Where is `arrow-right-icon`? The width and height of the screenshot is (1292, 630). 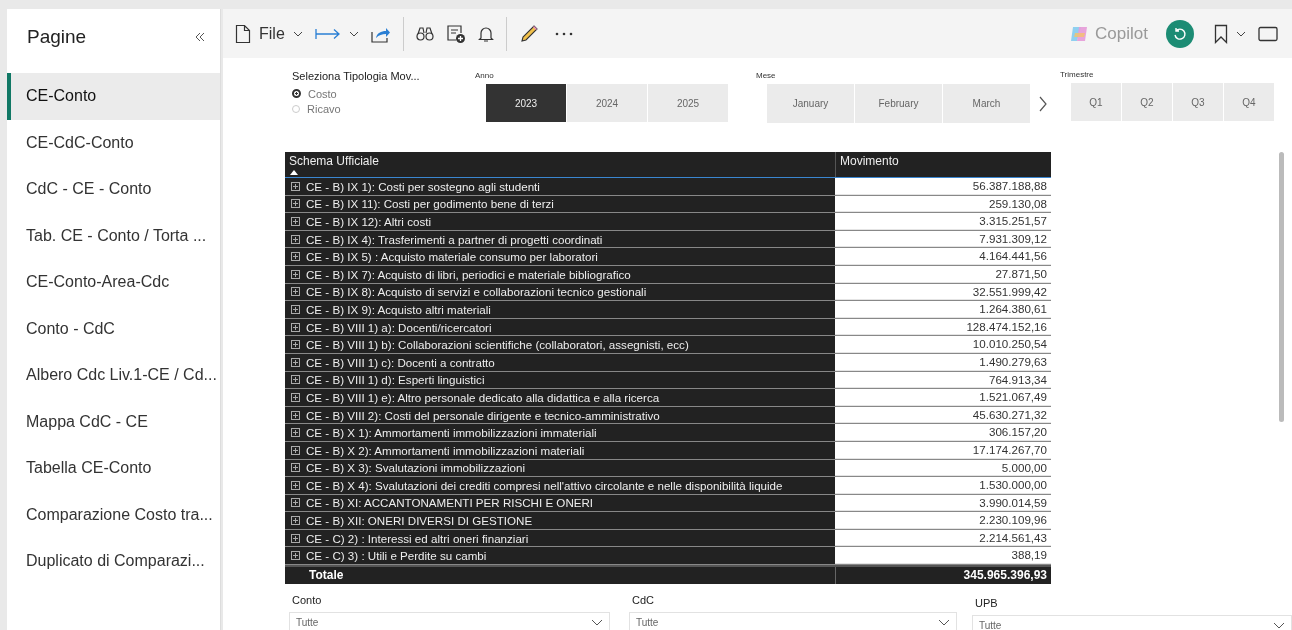 arrow-right-icon is located at coordinates (327, 33).